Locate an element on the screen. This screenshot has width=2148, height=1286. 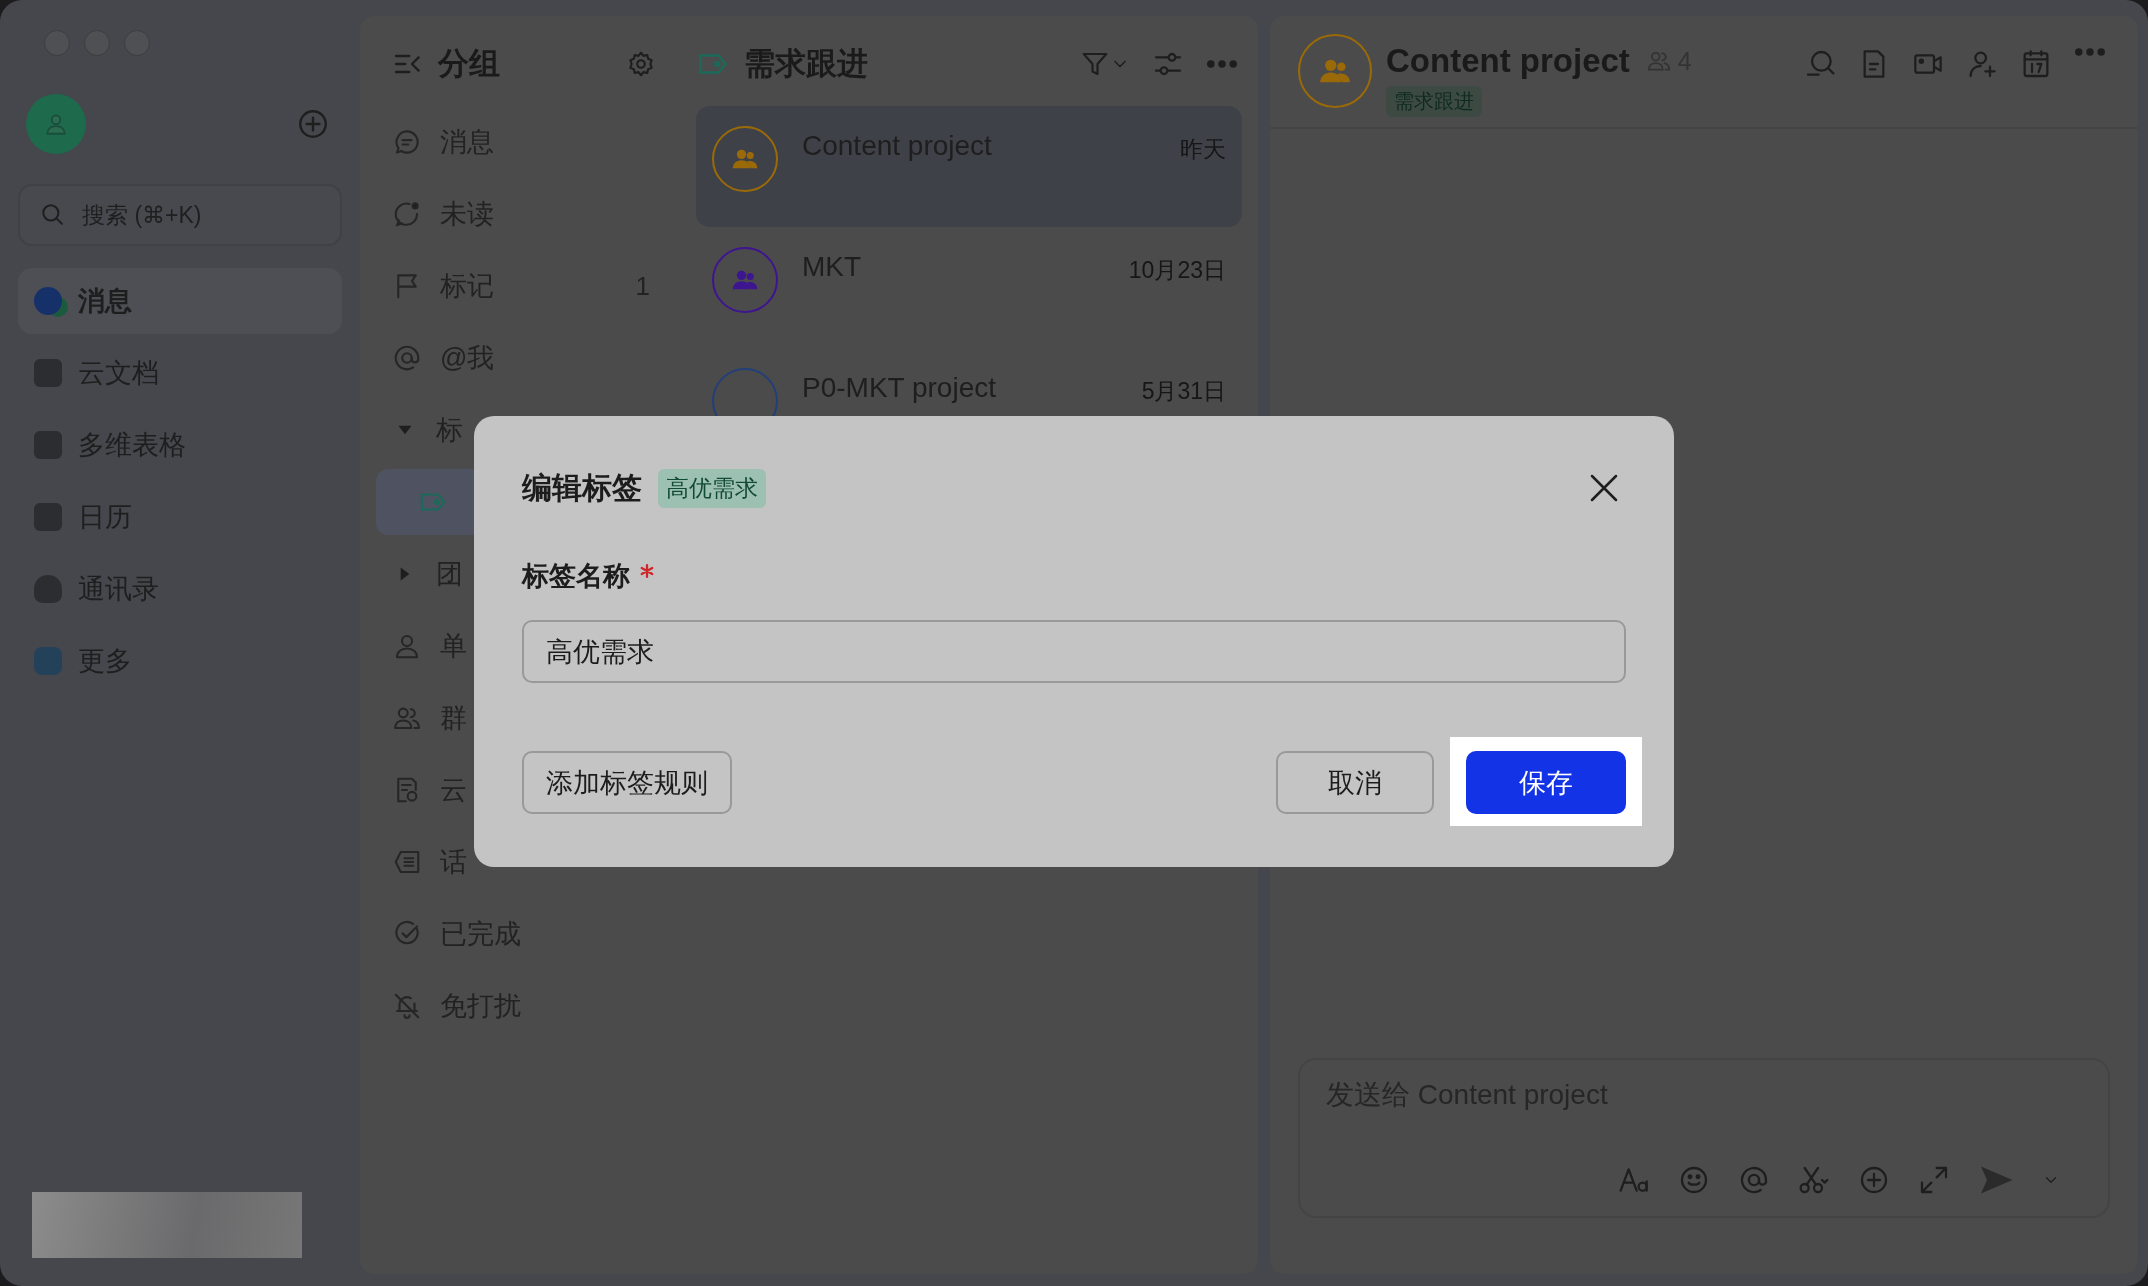
field-label: 标签名称 is located at coordinates (576, 576).